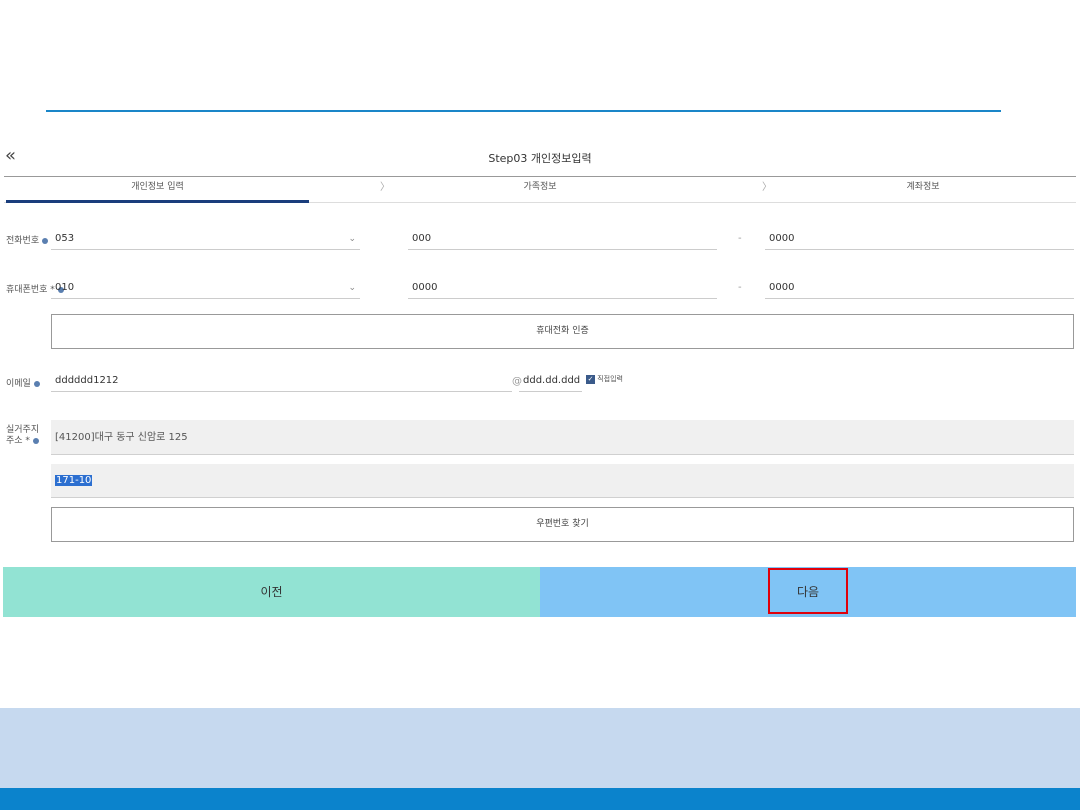 This screenshot has height=810, width=1080. Describe the element at coordinates (205, 239) in the screenshot. I see `phone-area-select: 053 ⌄` at that location.